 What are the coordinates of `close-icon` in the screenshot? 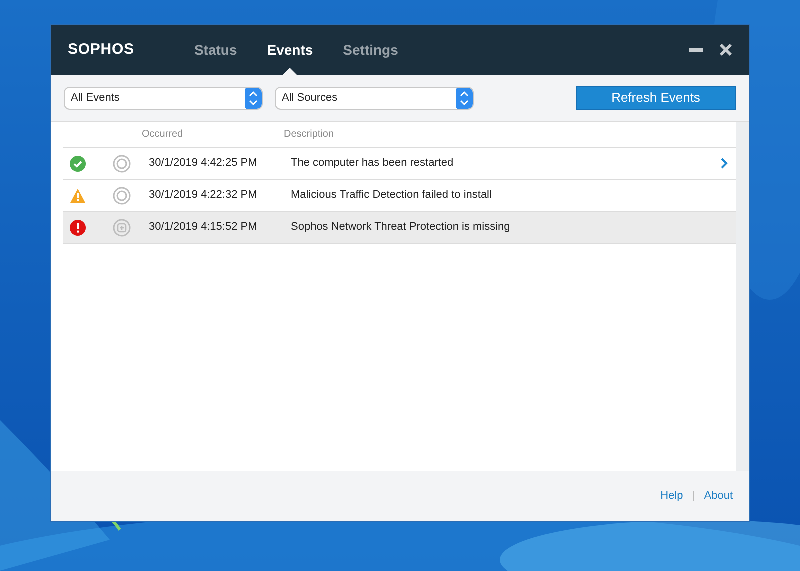 It's located at (726, 50).